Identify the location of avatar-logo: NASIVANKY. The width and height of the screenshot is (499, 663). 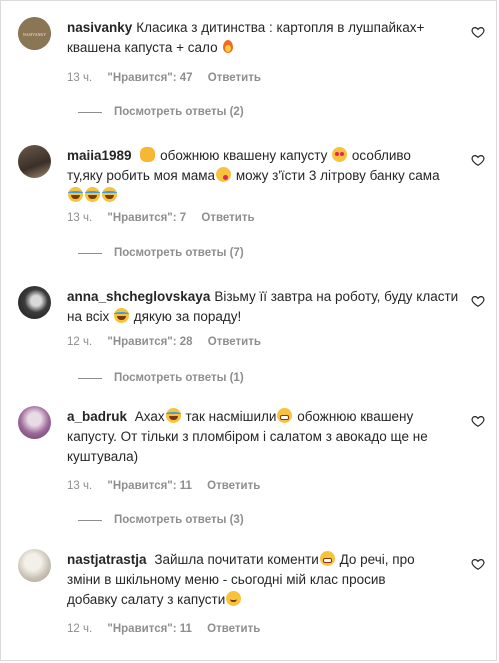
(34, 33).